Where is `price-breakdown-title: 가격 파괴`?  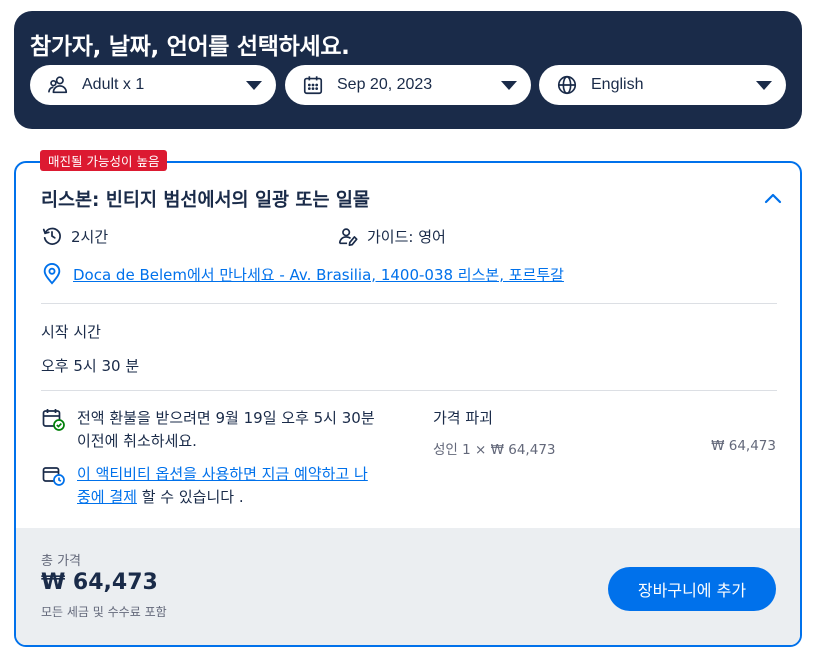
price-breakdown-title: 가격 파괴 is located at coordinates (463, 418).